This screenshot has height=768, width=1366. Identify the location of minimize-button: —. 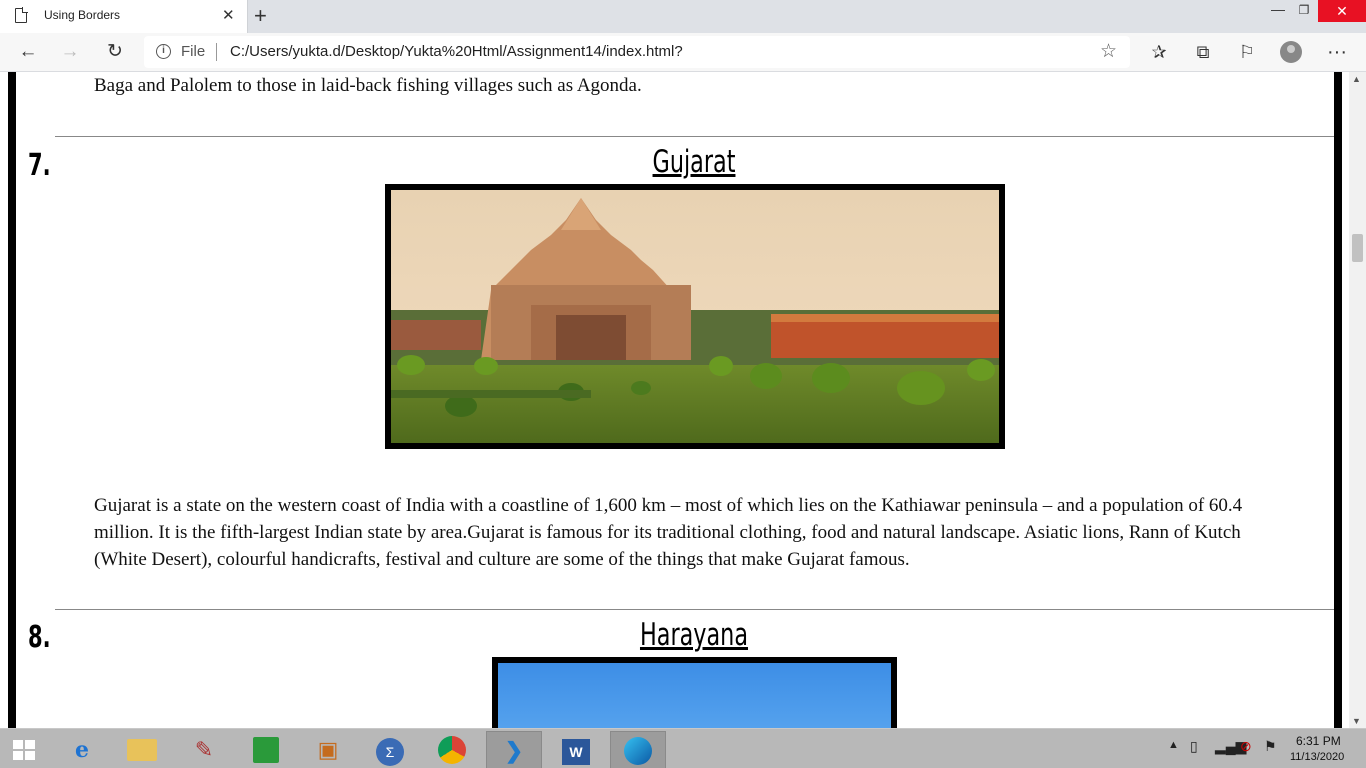
(1278, 11).